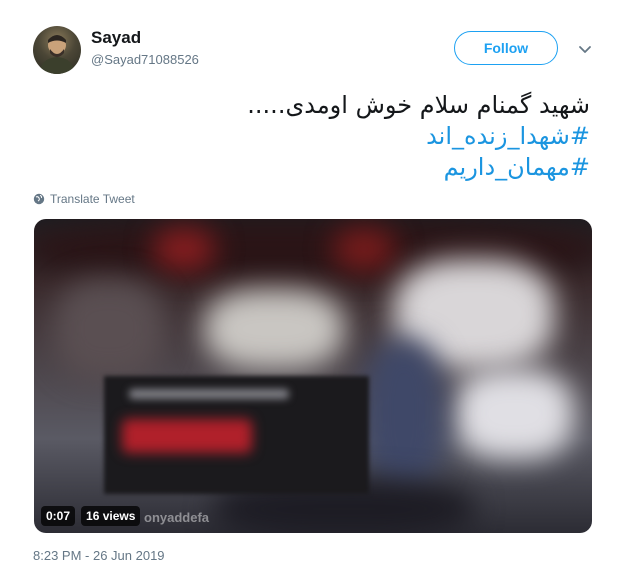 This screenshot has width=626, height=563. I want to click on video-banner-text, so click(209, 394).